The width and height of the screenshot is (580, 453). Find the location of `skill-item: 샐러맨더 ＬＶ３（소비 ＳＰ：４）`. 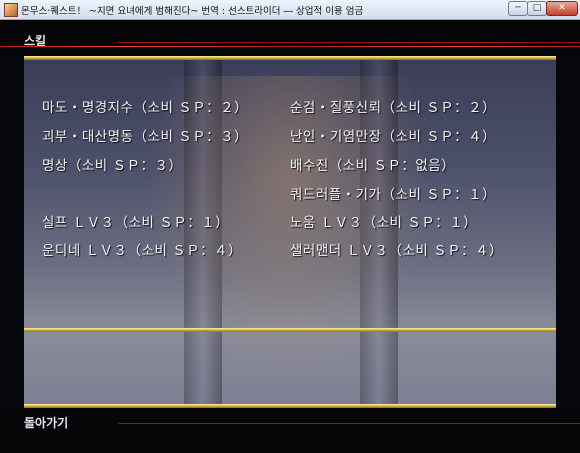

skill-item: 샐러맨더 ＬＶ３（소비 ＳＰ：４） is located at coordinates (396, 249).